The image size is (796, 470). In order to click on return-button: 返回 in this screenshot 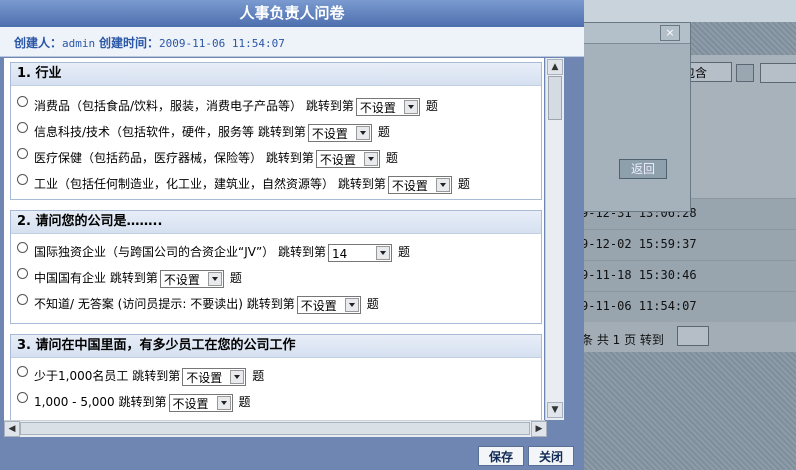, I will do `click(643, 169)`.